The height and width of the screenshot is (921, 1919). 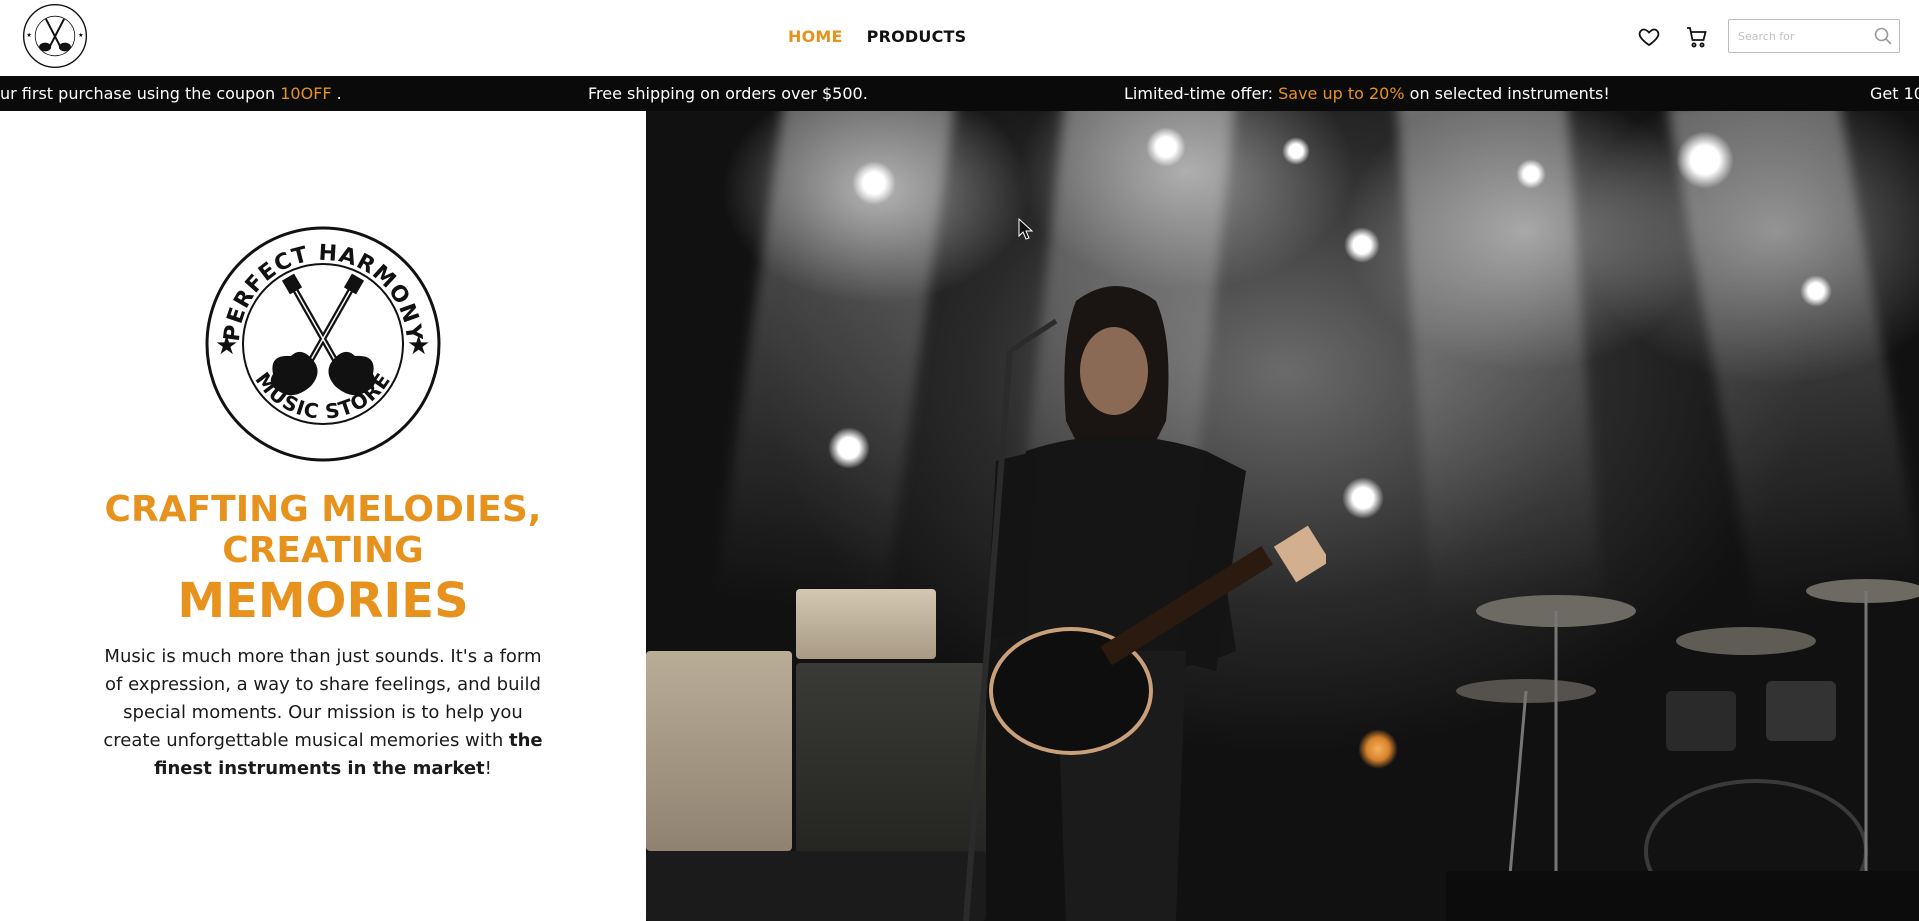 What do you see at coordinates (1509, 93) in the screenshot?
I see `promo-offer-suffix: on selected instruments!` at bounding box center [1509, 93].